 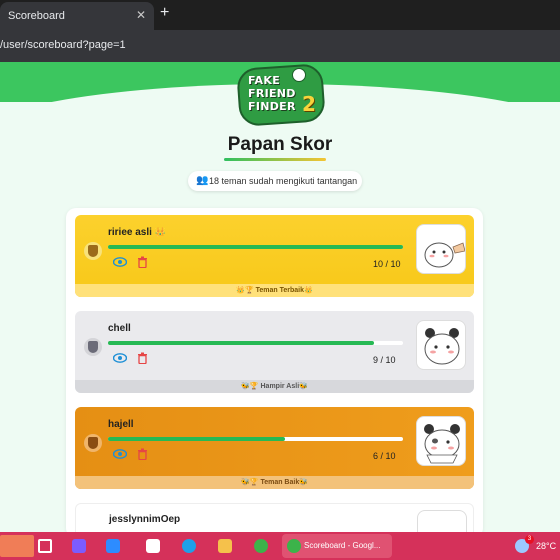 What do you see at coordinates (309, 104) in the screenshot?
I see `logo-number: 2` at bounding box center [309, 104].